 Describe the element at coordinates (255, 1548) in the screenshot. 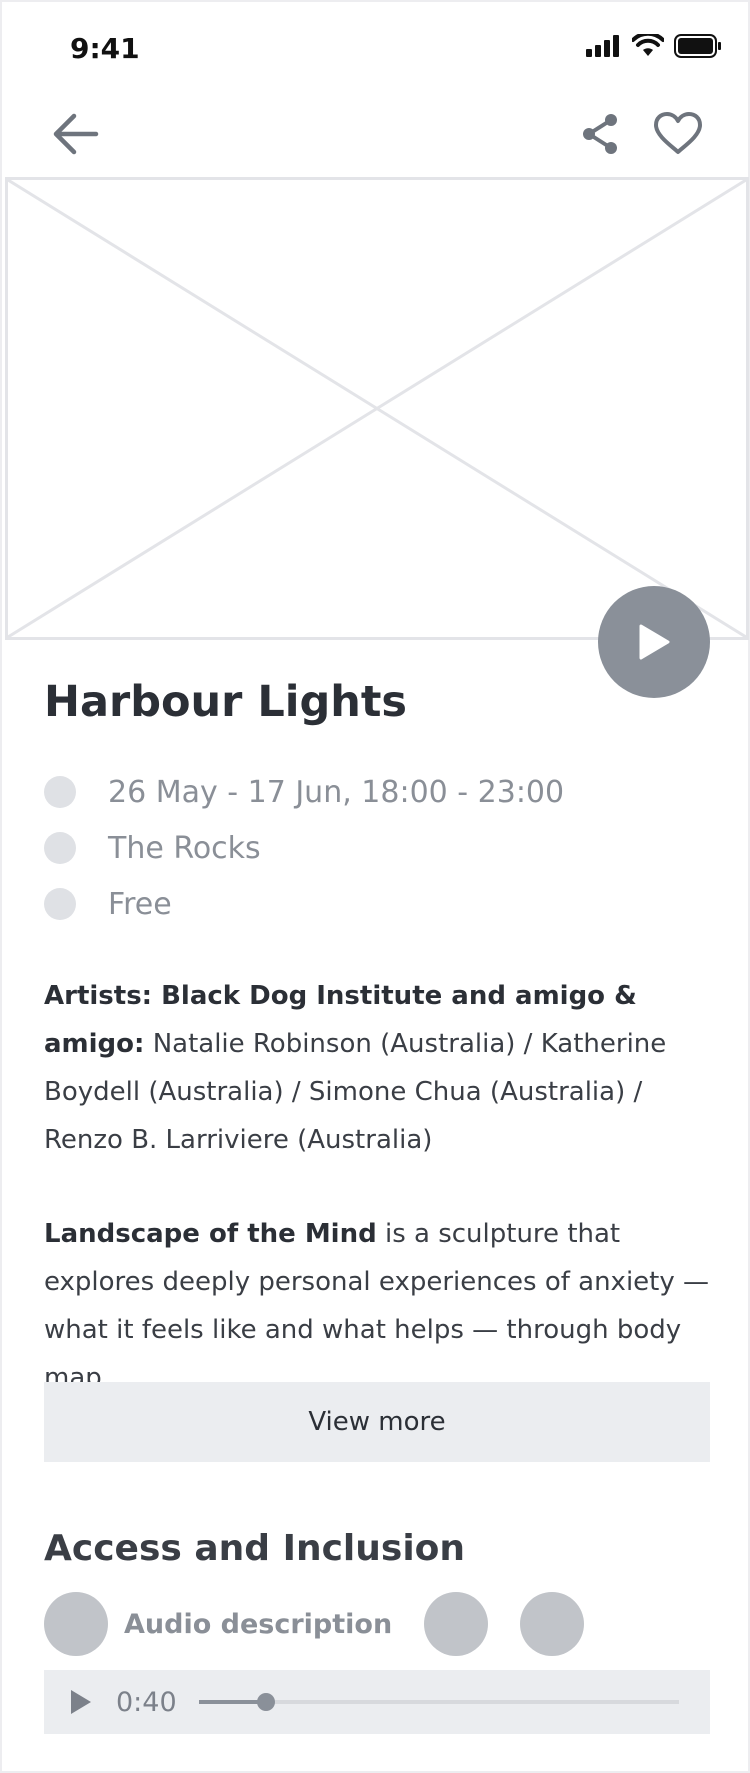

I see `access-section-title: Access and Inclusion` at that location.